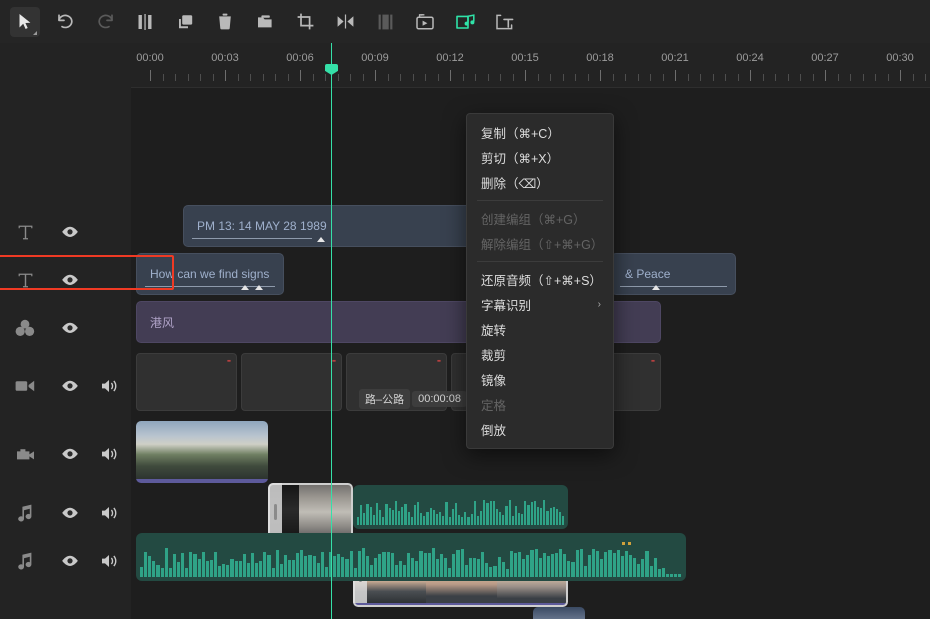 This screenshot has height=619, width=930. Describe the element at coordinates (540, 354) in the screenshot. I see `menu-item: 裁剪` at that location.